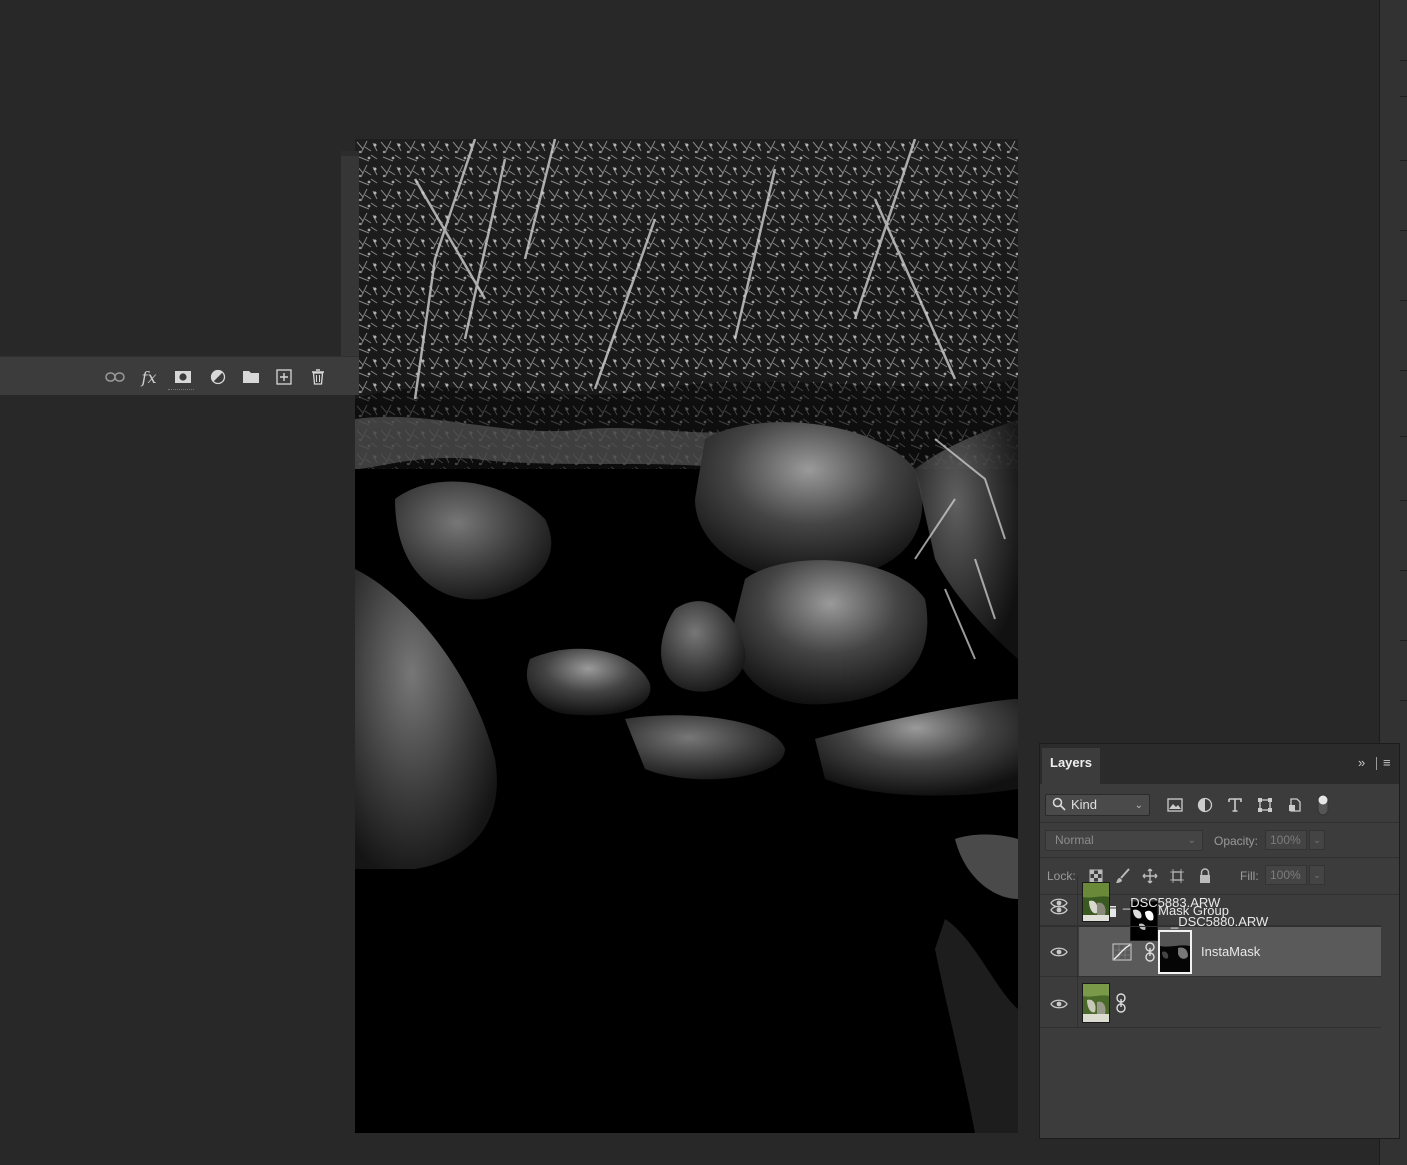 This screenshot has width=1407, height=1165. I want to click on new-group-icon, so click(251, 377).